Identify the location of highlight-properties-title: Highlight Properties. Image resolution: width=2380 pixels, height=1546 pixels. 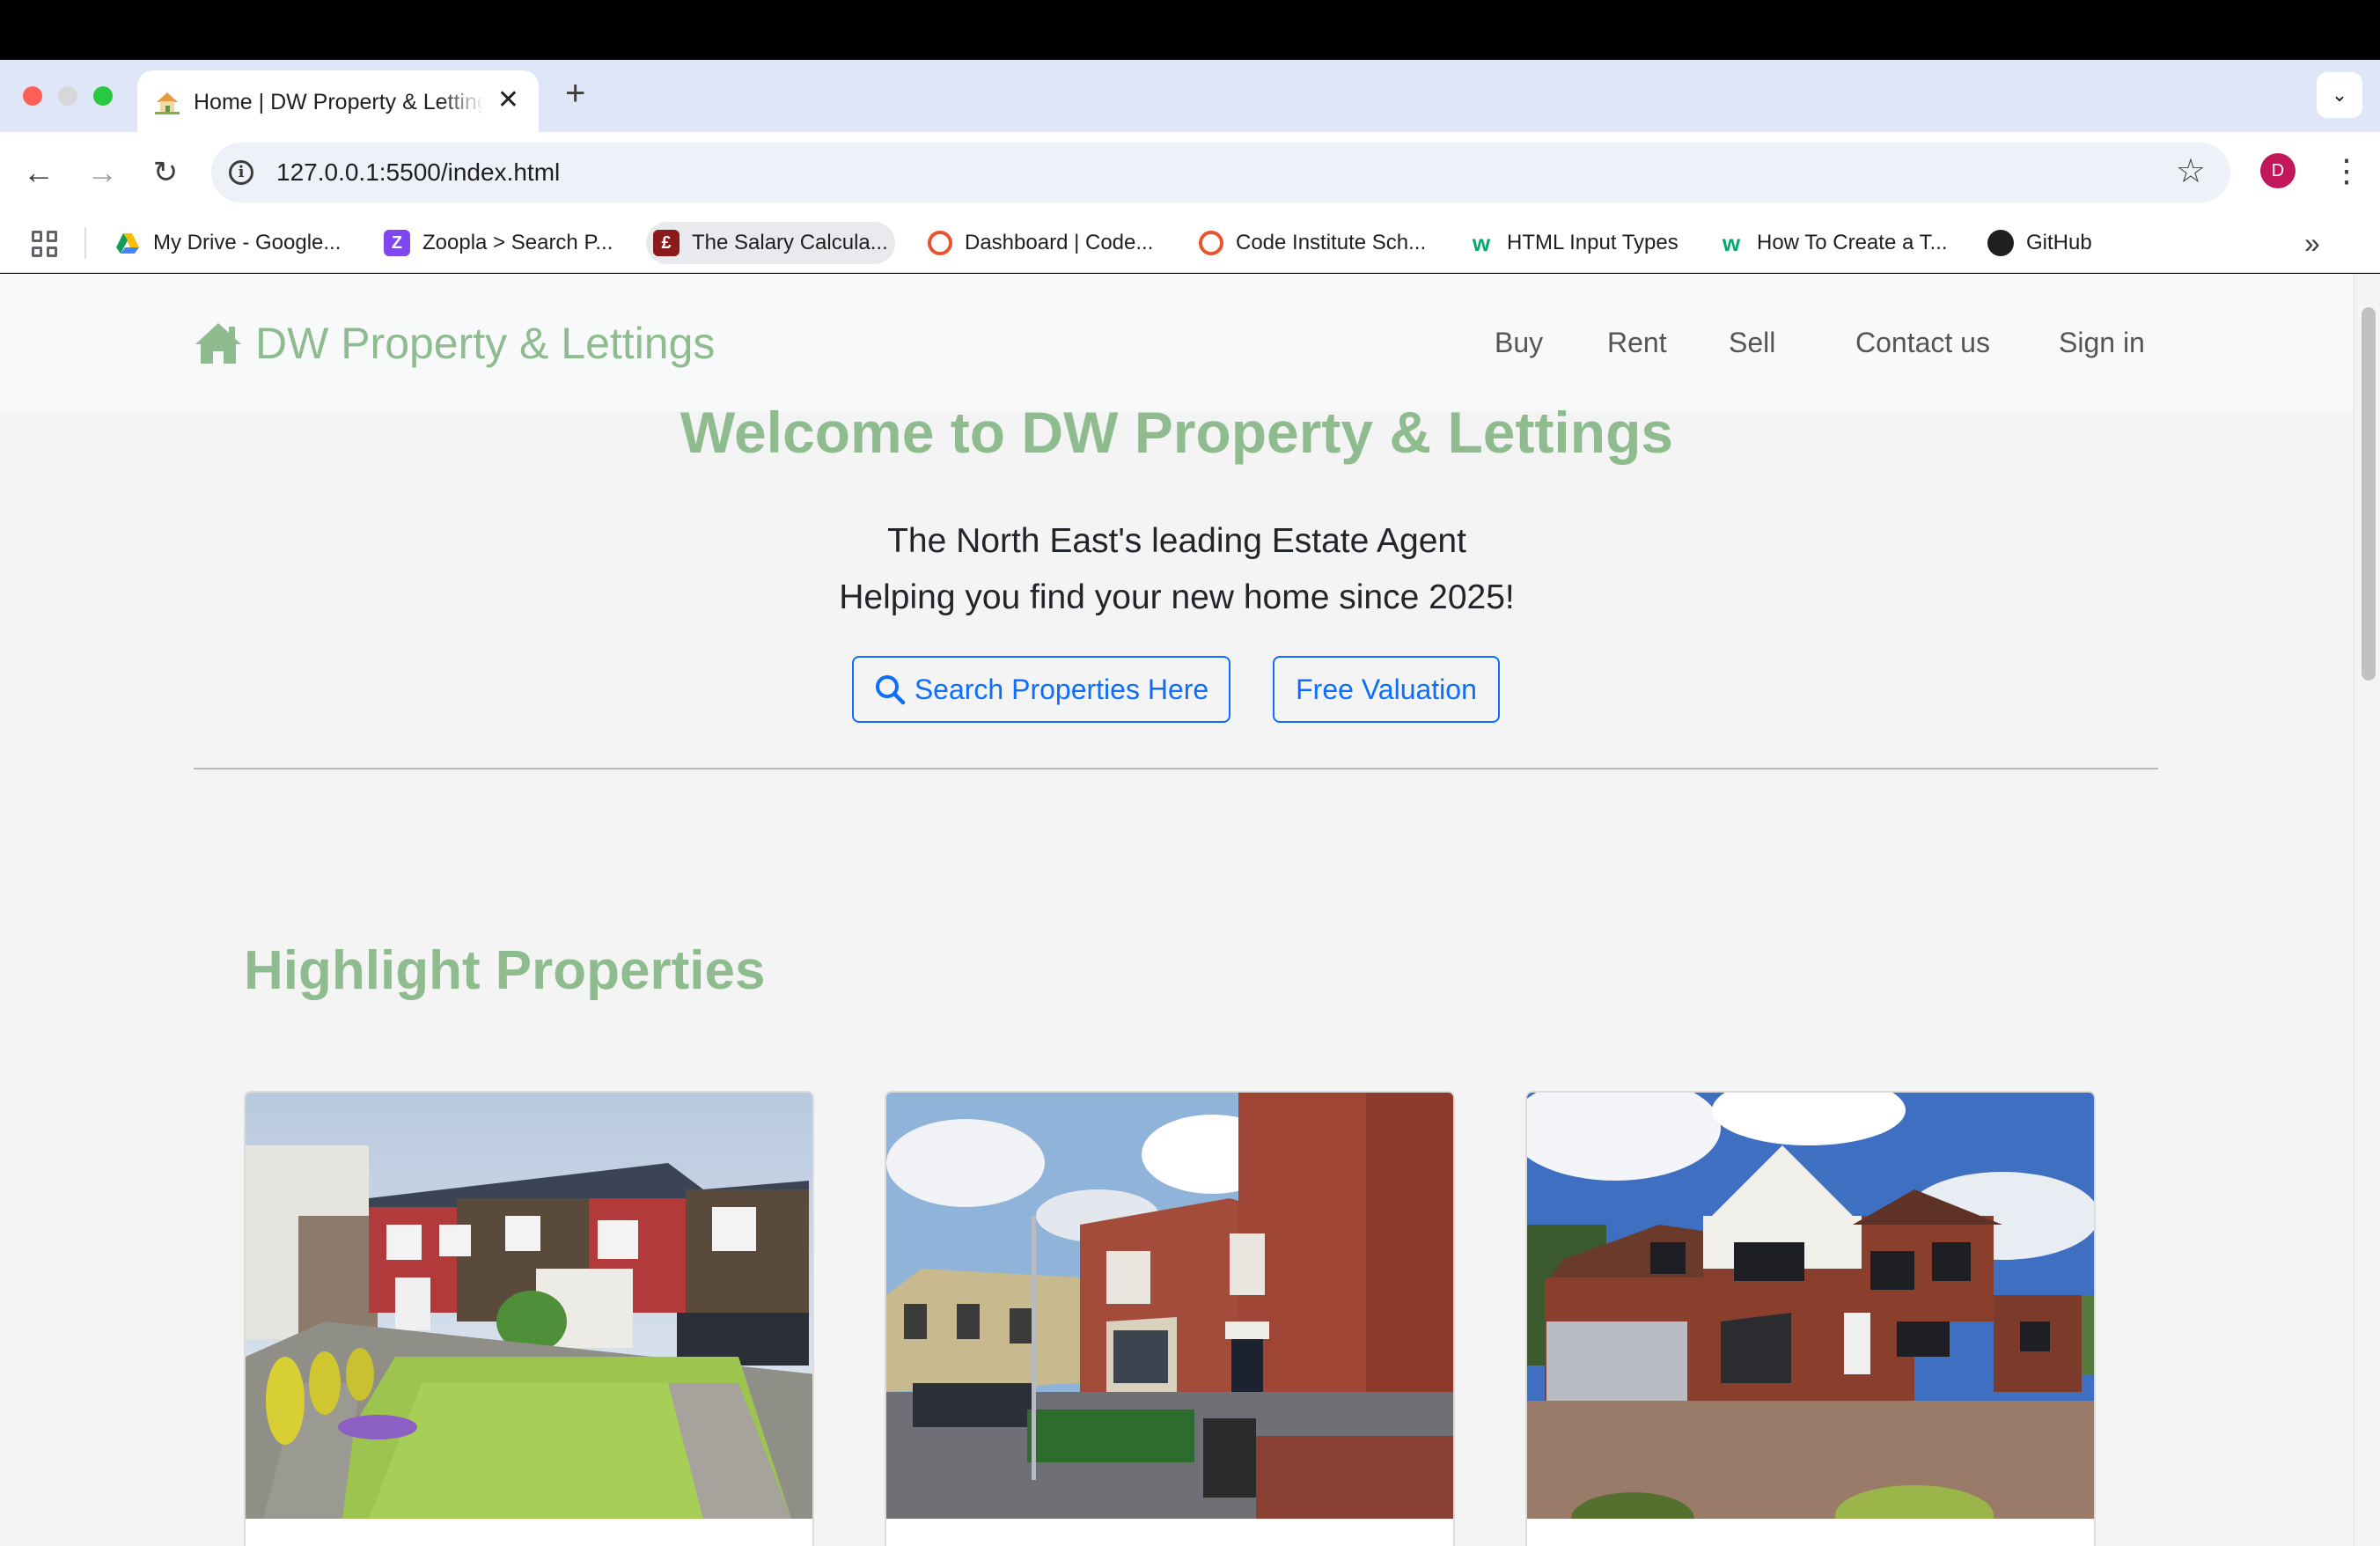
(505, 970).